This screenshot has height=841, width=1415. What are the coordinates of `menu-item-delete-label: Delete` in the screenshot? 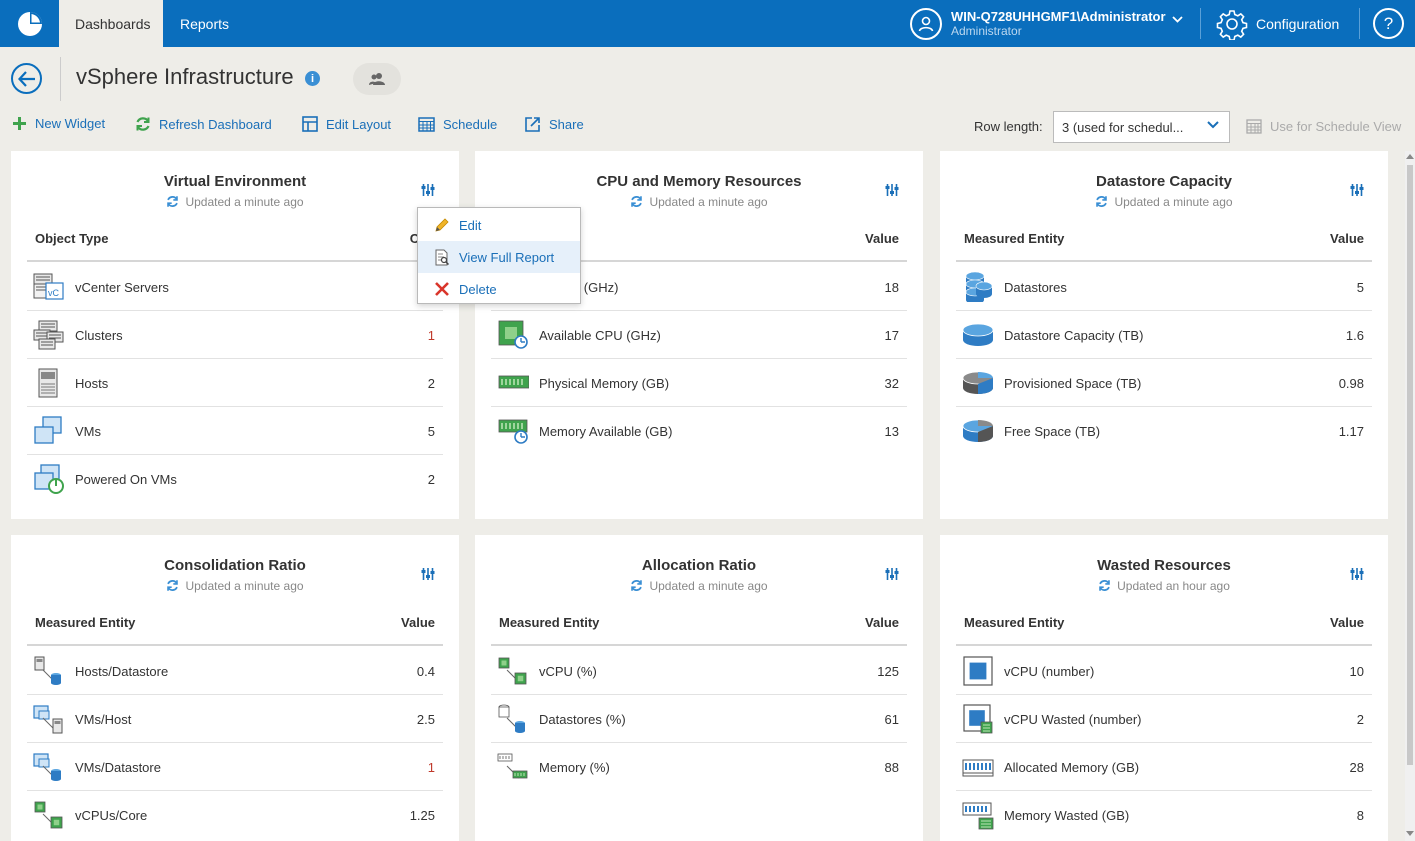 It's located at (478, 289).